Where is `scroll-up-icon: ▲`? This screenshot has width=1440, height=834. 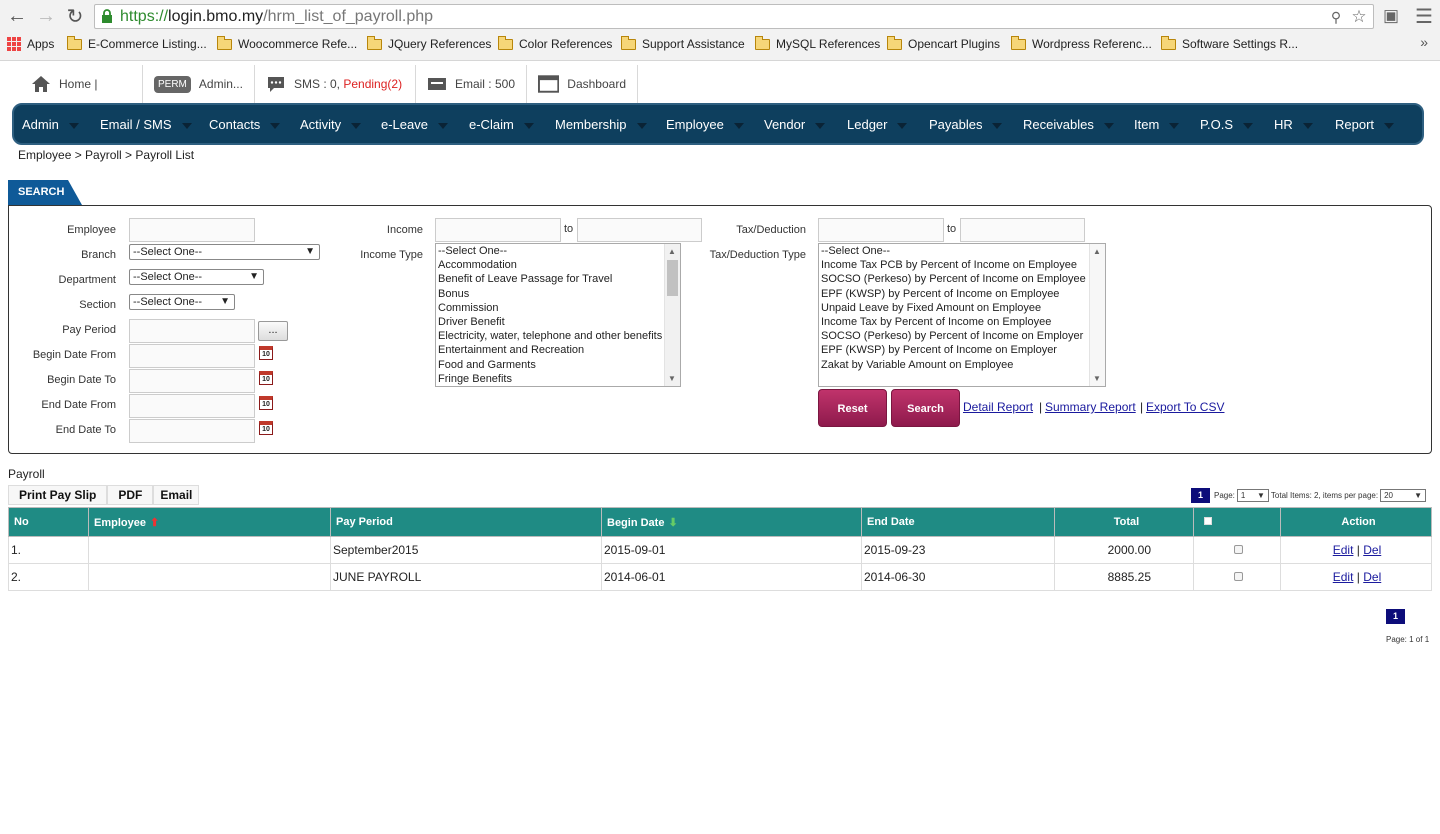
scroll-up-icon: ▲ is located at coordinates (1097, 251).